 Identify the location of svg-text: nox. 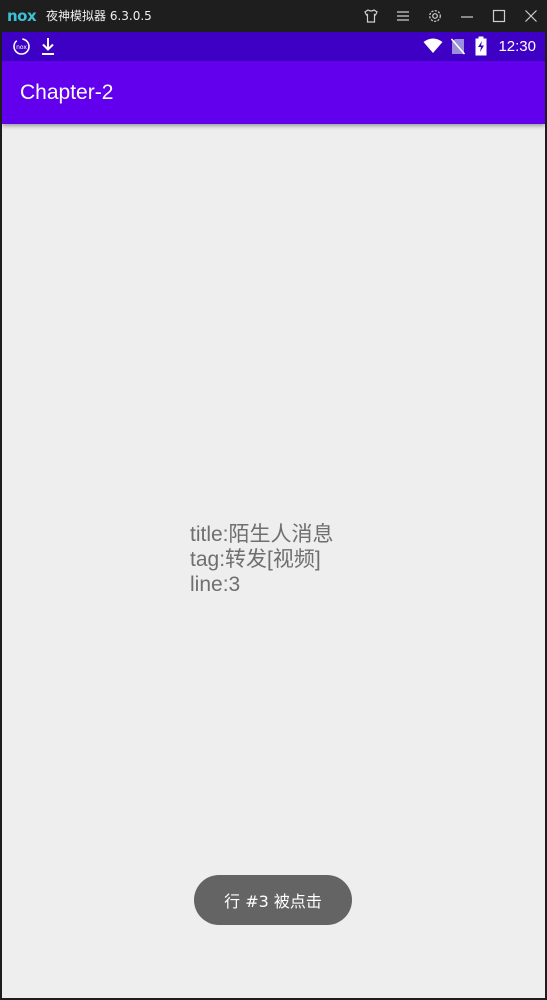
(21, 47).